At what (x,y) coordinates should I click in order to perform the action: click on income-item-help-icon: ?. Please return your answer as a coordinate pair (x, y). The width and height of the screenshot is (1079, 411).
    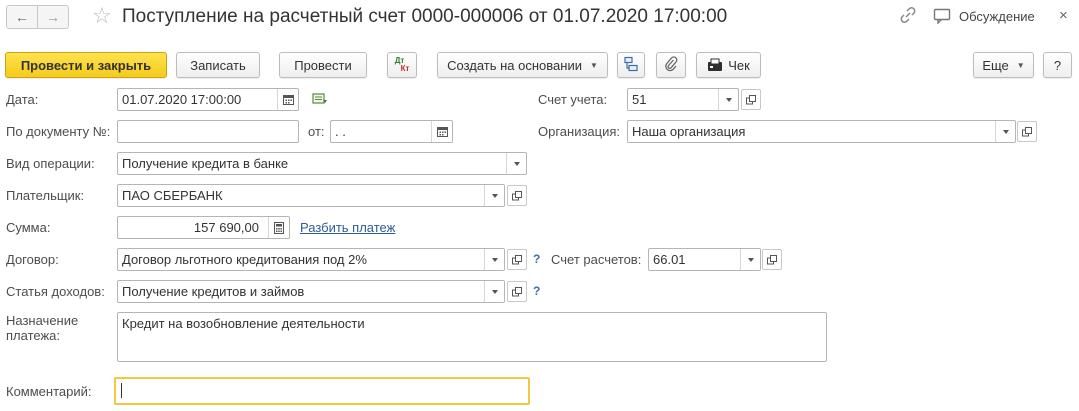
    Looking at the image, I should click on (536, 291).